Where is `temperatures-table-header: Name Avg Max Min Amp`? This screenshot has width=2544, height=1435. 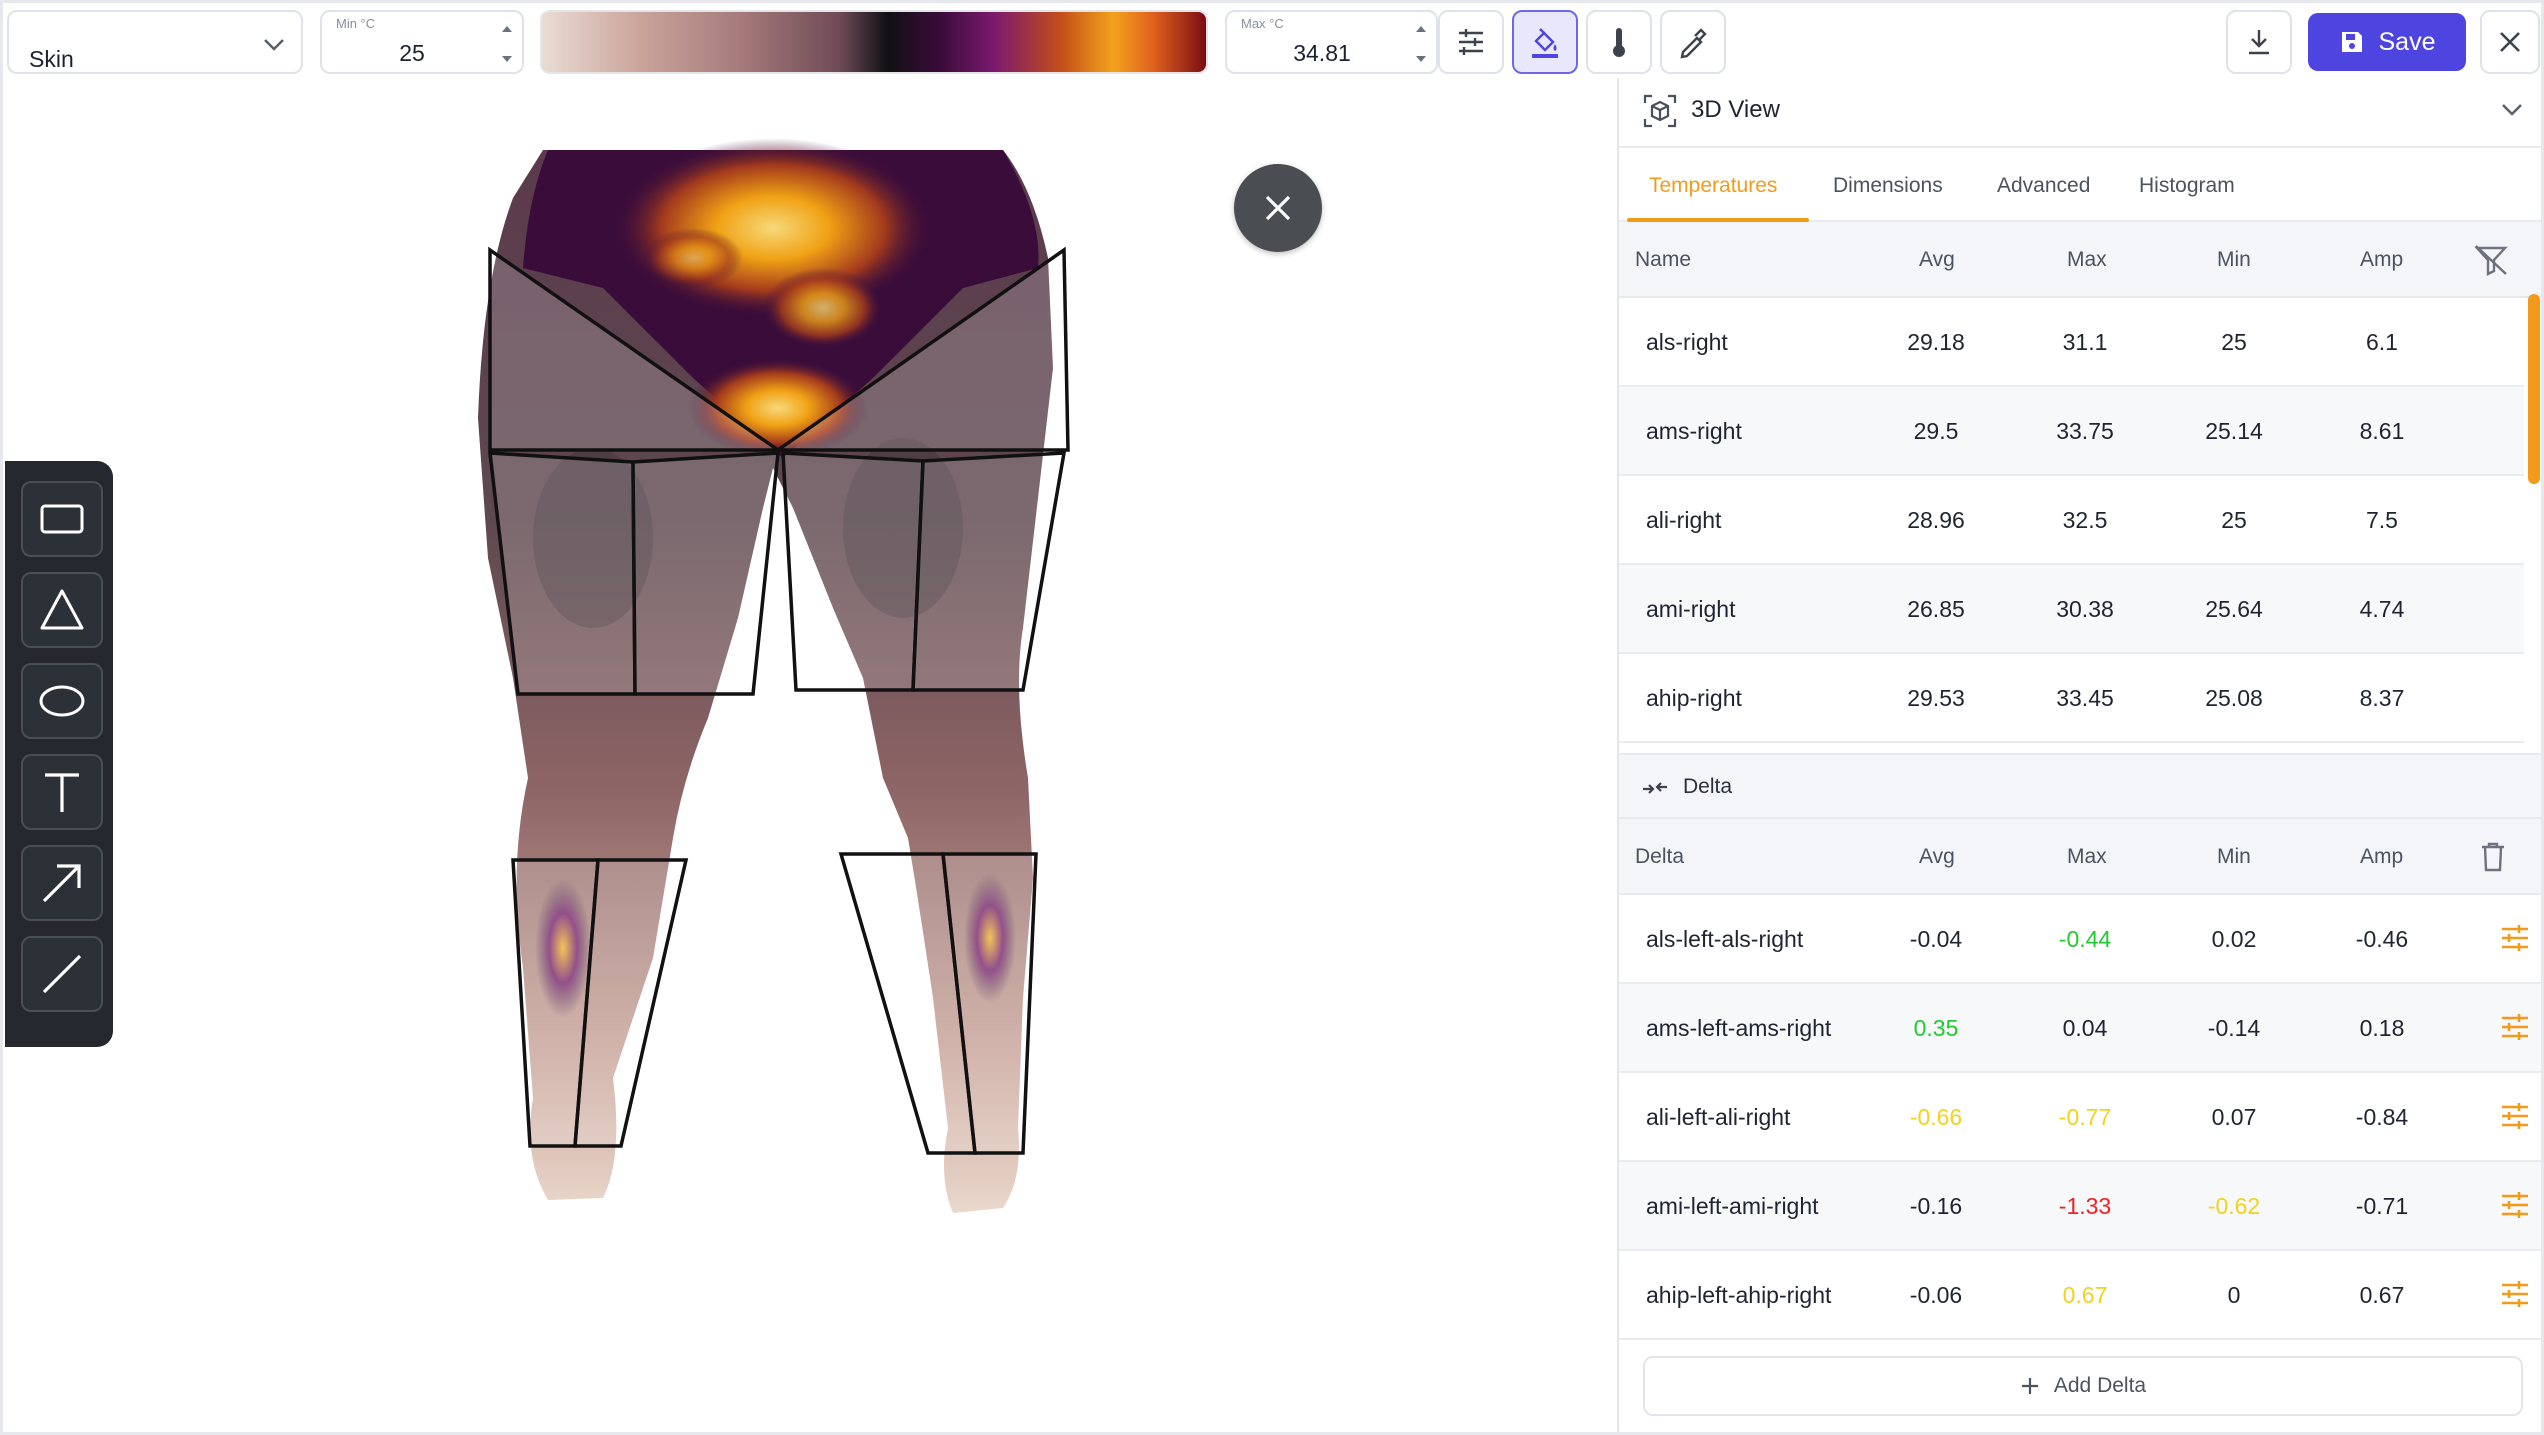
temperatures-table-header: Name Avg Max Min Amp is located at coordinates (2081, 260).